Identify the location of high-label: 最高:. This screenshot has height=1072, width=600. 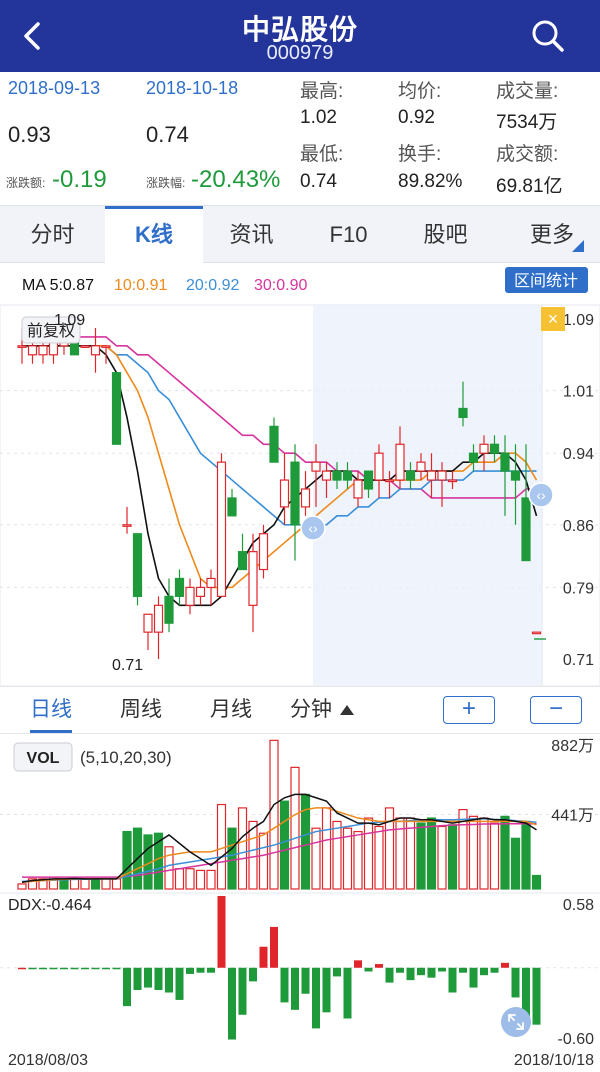
(322, 91).